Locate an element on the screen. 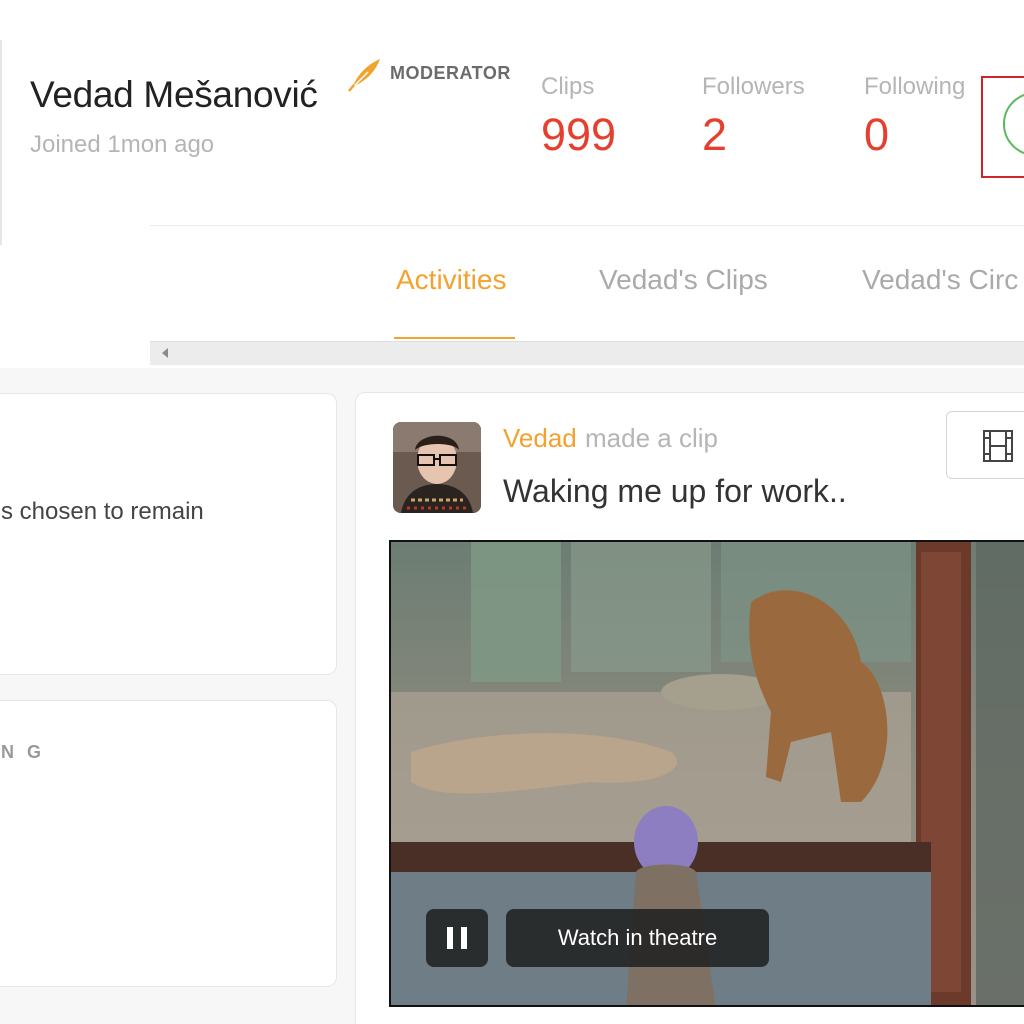 Image resolution: width=1024 pixels, height=1024 pixels. header-divider is located at coordinates (587, 225).